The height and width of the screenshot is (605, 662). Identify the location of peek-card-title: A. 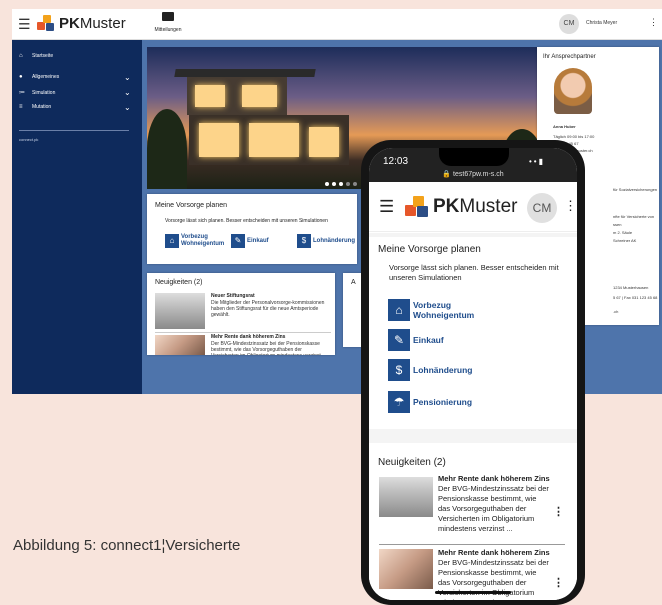
(353, 282).